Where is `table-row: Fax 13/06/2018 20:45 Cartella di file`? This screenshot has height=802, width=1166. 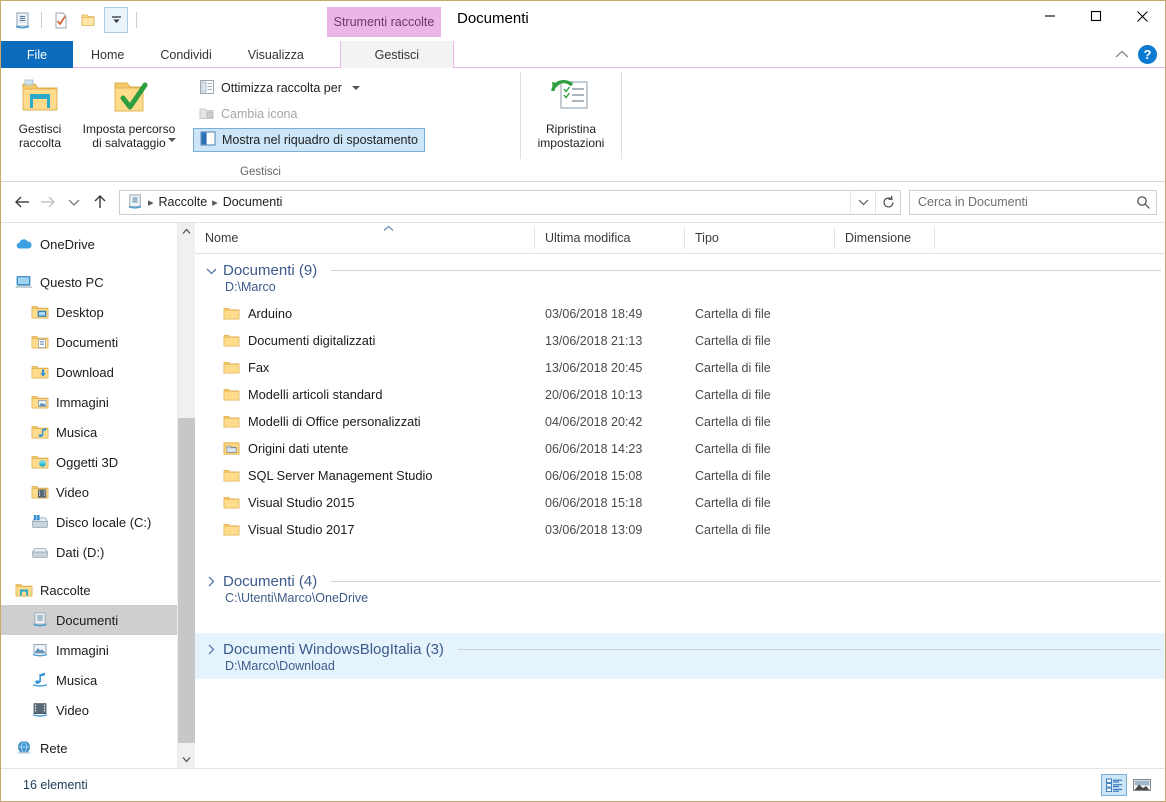
table-row: Fax 13/06/2018 20:45 Cartella di file is located at coordinates (680, 367).